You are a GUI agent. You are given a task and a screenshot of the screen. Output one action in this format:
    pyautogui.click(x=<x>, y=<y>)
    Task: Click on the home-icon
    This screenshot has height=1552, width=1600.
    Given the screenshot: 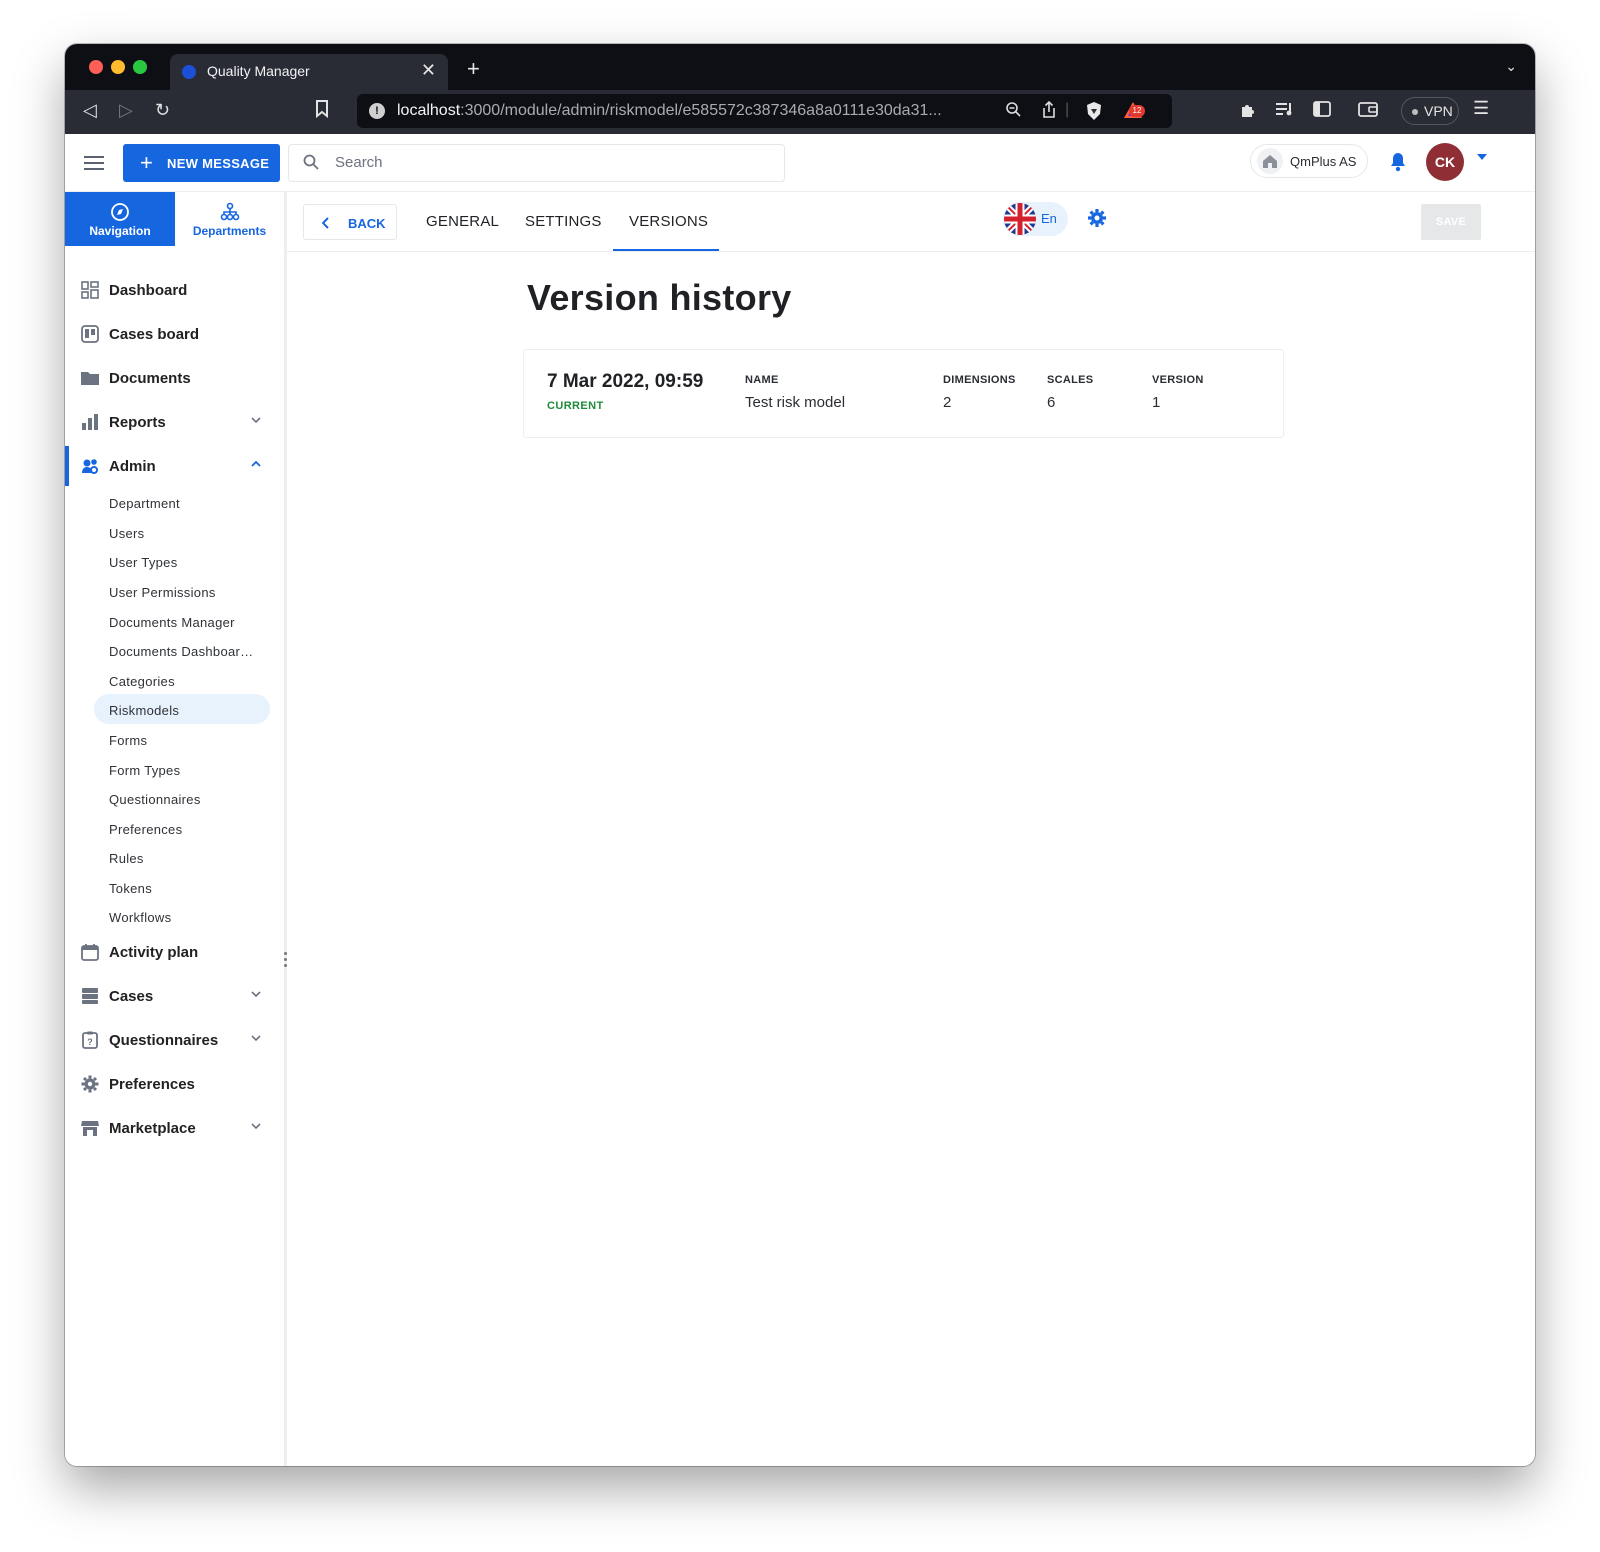 What is the action you would take?
    pyautogui.click(x=1270, y=161)
    